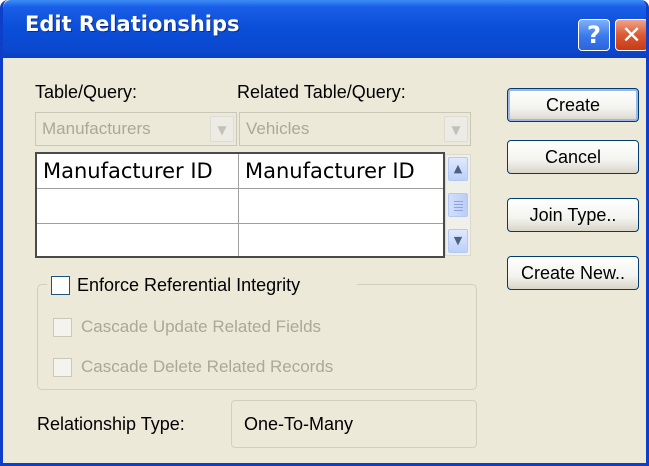  Describe the element at coordinates (573, 273) in the screenshot. I see `create-new-button: Create New..` at that location.